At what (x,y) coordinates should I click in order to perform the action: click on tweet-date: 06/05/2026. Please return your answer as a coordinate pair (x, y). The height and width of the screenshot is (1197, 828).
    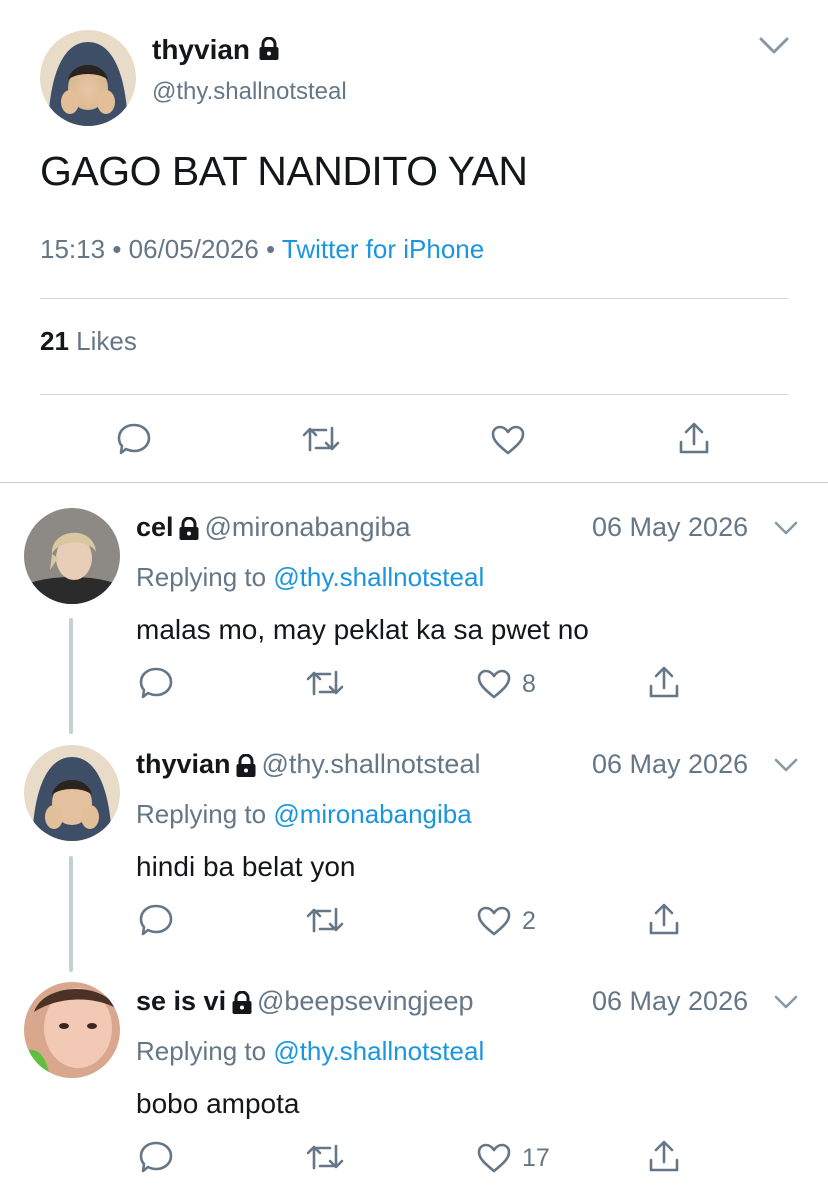
    Looking at the image, I should click on (193, 249).